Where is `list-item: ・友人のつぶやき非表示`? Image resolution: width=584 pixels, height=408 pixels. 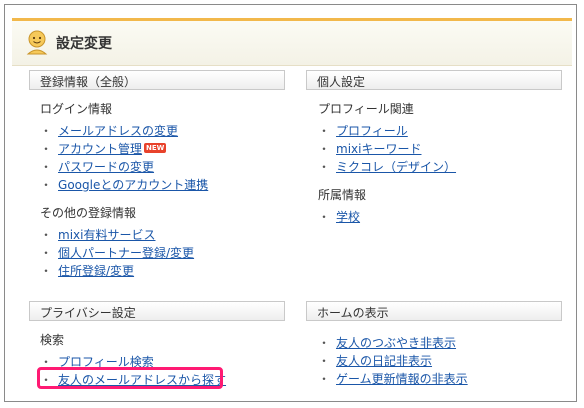 list-item: ・友人のつぶやき非表示 is located at coordinates (387, 342).